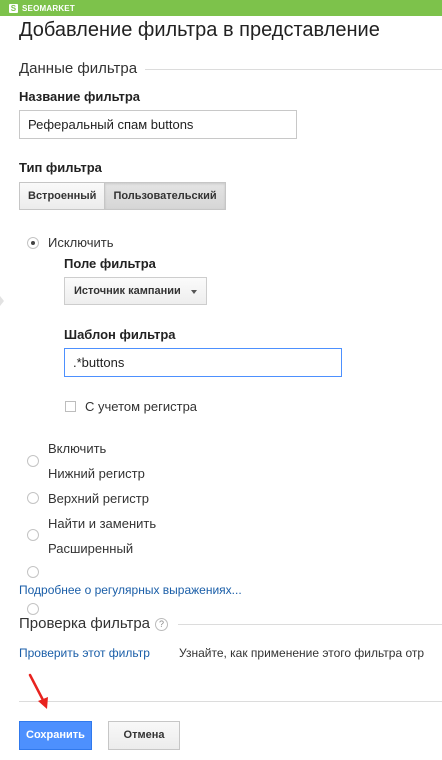 The image size is (442, 760). I want to click on filter-type-toggle: Встроенный Пользовательский, so click(122, 196).